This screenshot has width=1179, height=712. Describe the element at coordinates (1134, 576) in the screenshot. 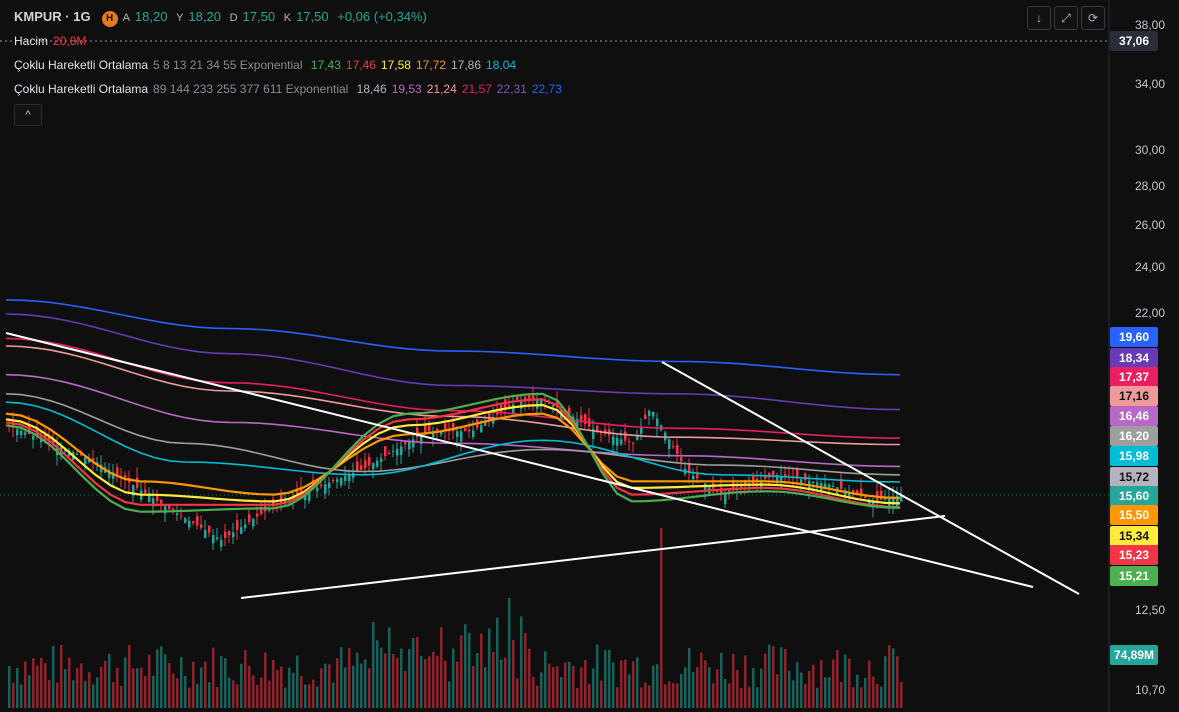

I see `ma-price-tag: 15,21` at that location.